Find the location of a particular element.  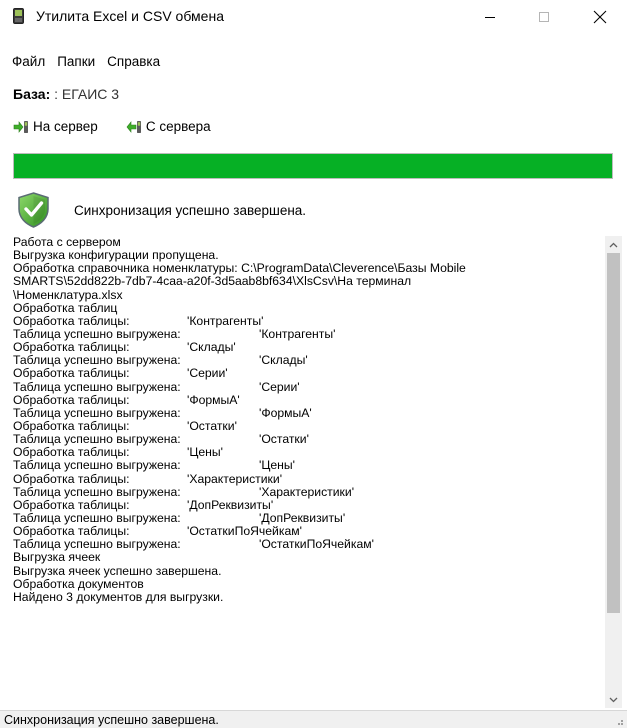

chevron-up-icon is located at coordinates (613, 244).